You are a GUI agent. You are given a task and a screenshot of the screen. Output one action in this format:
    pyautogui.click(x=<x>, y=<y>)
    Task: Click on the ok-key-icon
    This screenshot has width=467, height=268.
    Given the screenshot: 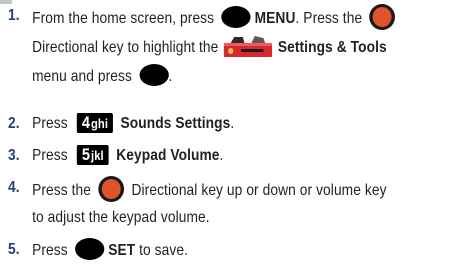 What is the action you would take?
    pyautogui.click(x=154, y=75)
    